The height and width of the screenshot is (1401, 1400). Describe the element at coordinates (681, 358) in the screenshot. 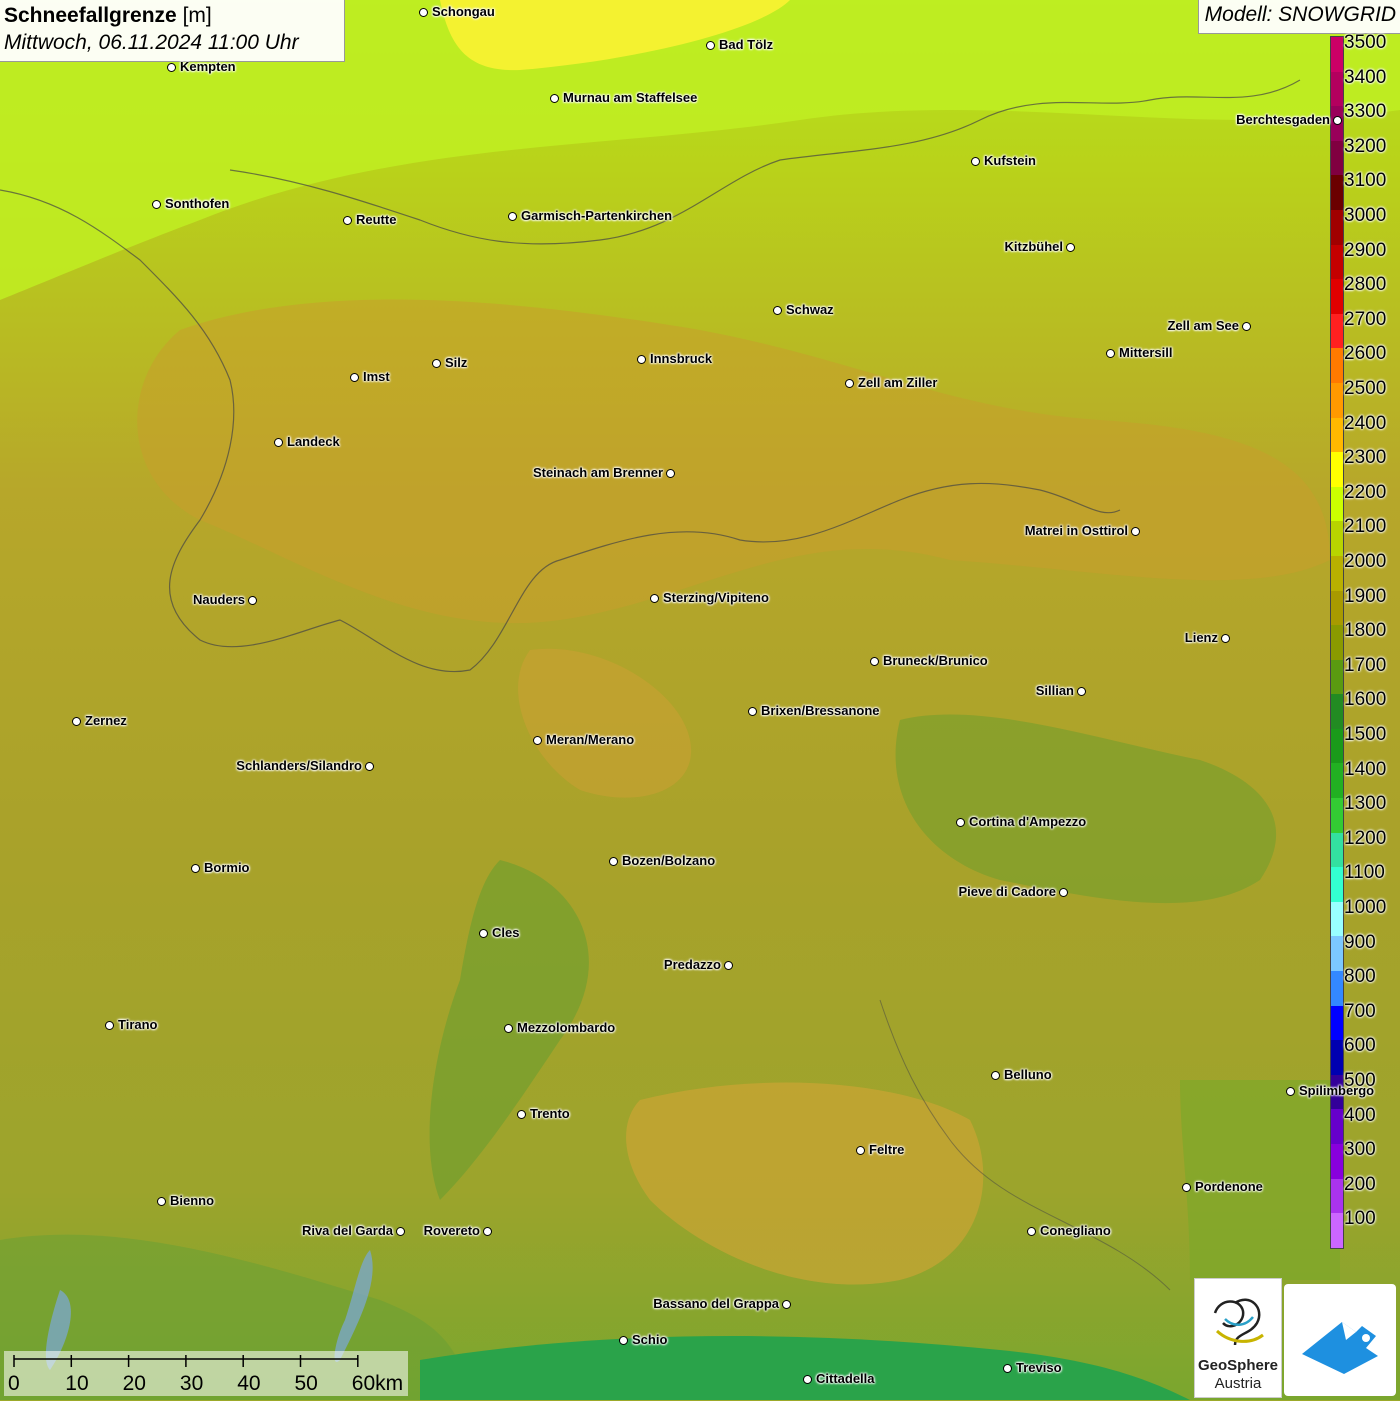

I see `city-label: Innsbruck` at that location.